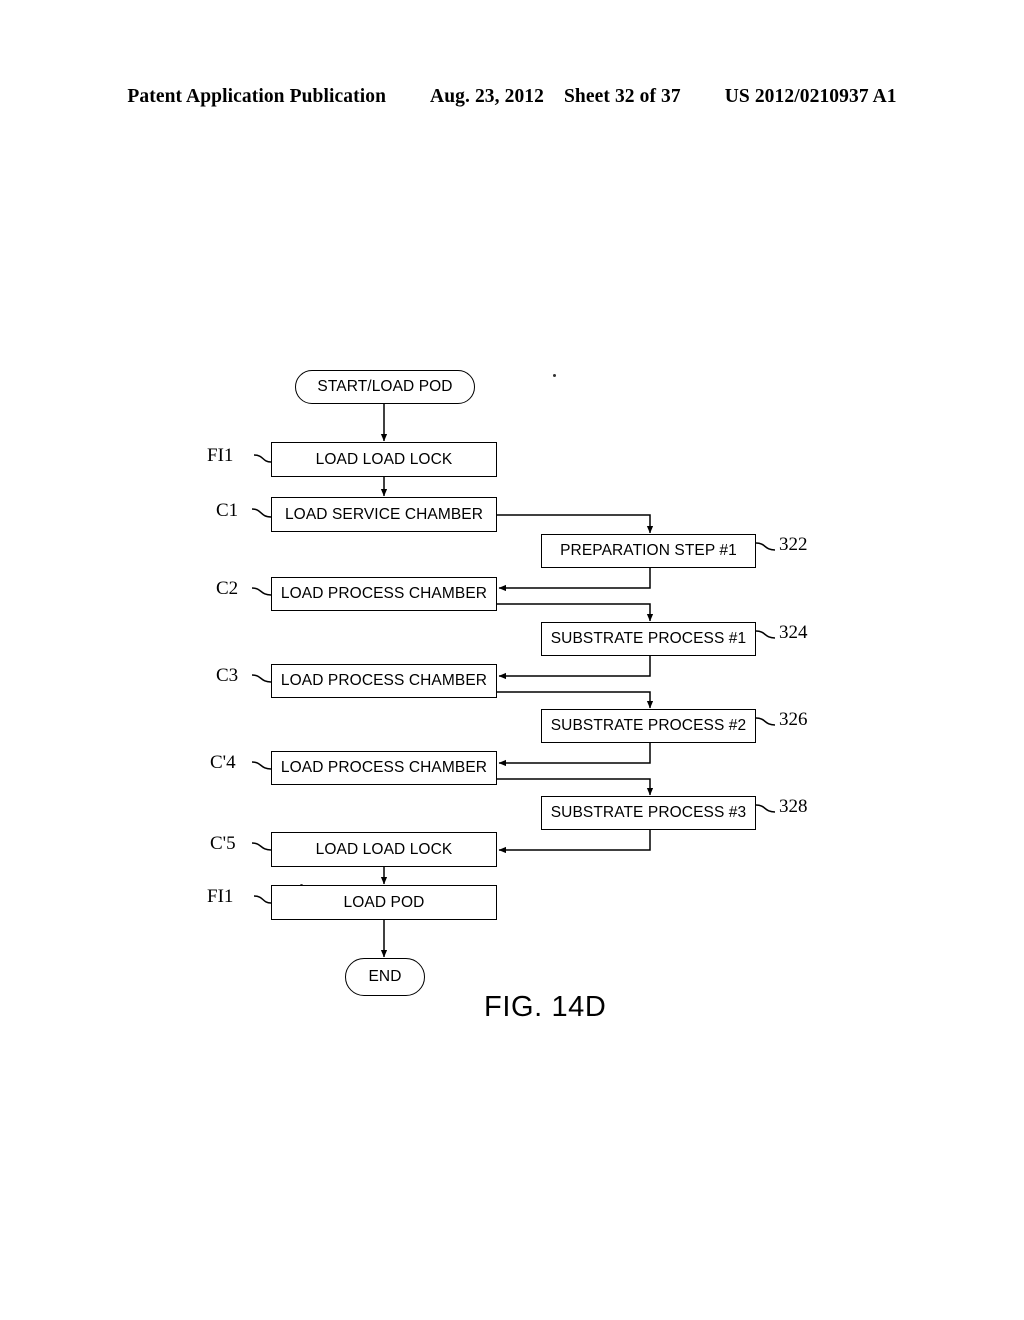 The height and width of the screenshot is (1320, 1024). Describe the element at coordinates (648, 813) in the screenshot. I see `node-substrate-process-3: SUBSTRATE PROCESS #3` at that location.